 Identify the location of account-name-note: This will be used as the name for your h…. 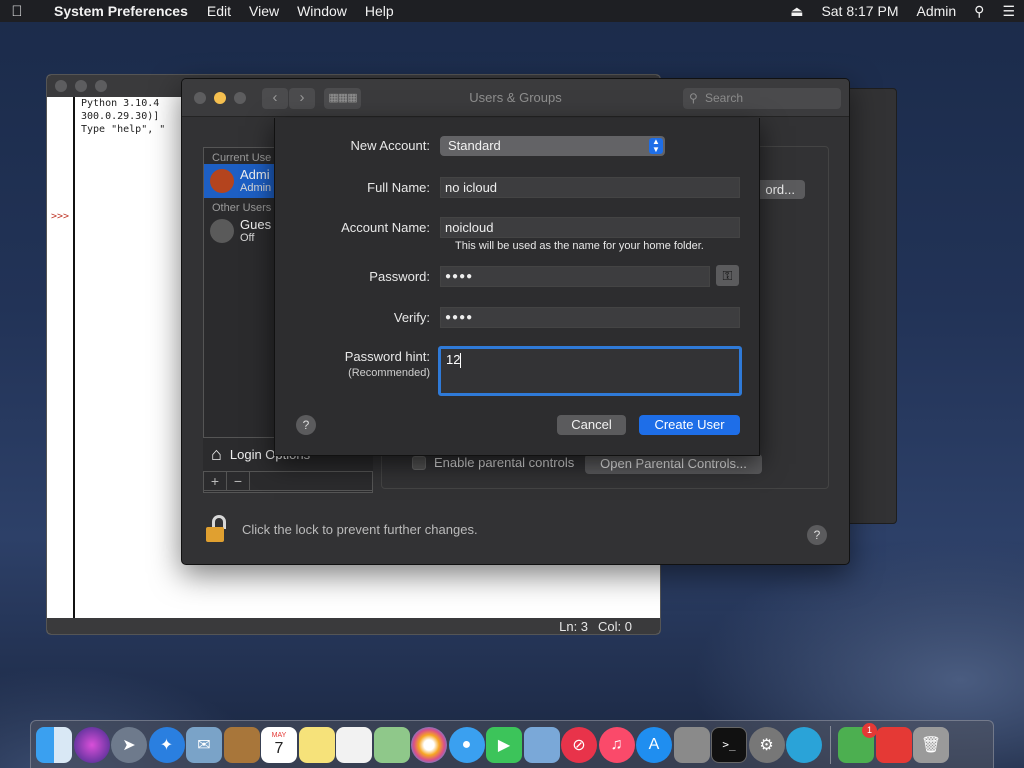
(579, 246).